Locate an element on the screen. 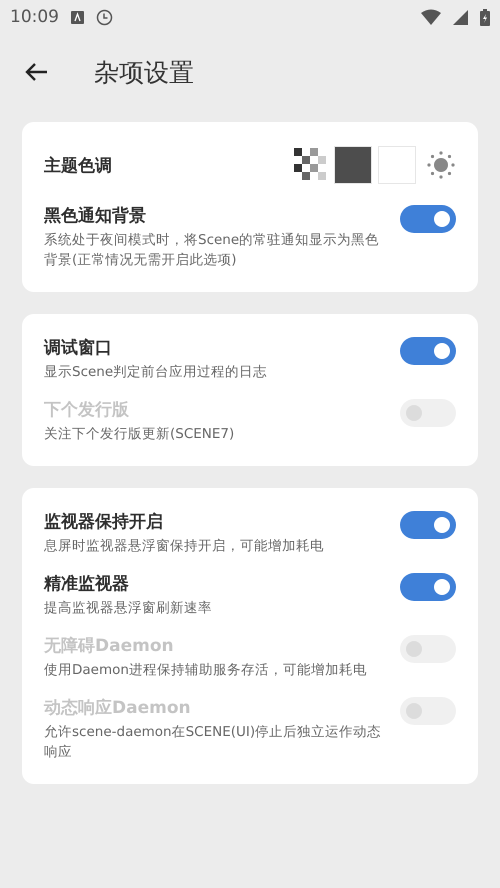 This screenshot has height=888, width=500. dark-swatch is located at coordinates (353, 165).